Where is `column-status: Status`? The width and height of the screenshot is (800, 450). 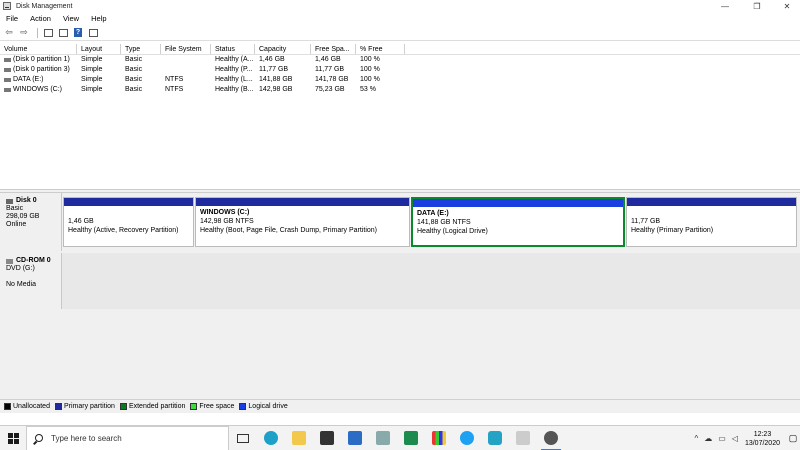
column-status: Status is located at coordinates (233, 49).